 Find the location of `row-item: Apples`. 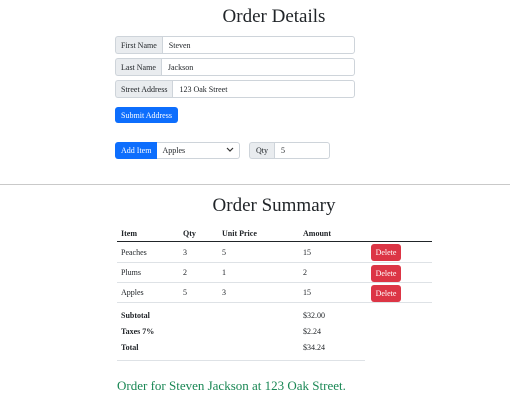

row-item: Apples is located at coordinates (132, 292).